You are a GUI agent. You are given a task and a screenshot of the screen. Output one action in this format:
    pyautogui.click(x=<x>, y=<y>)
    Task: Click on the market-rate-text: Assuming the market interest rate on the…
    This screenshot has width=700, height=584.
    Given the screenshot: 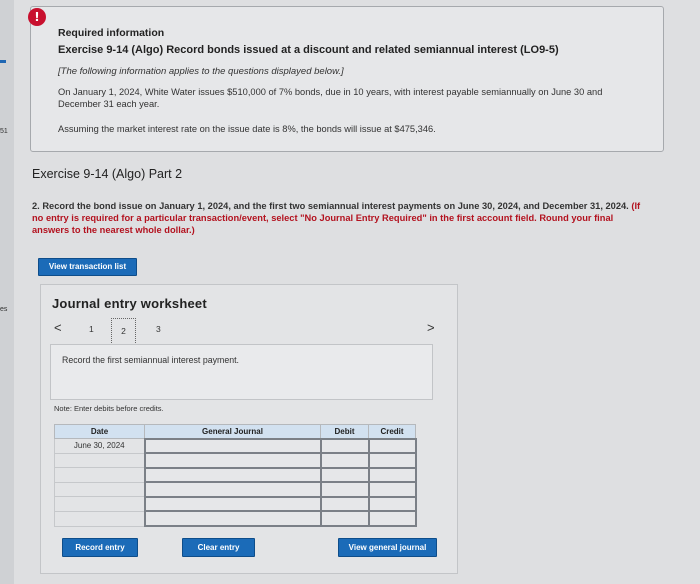 What is the action you would take?
    pyautogui.click(x=247, y=129)
    